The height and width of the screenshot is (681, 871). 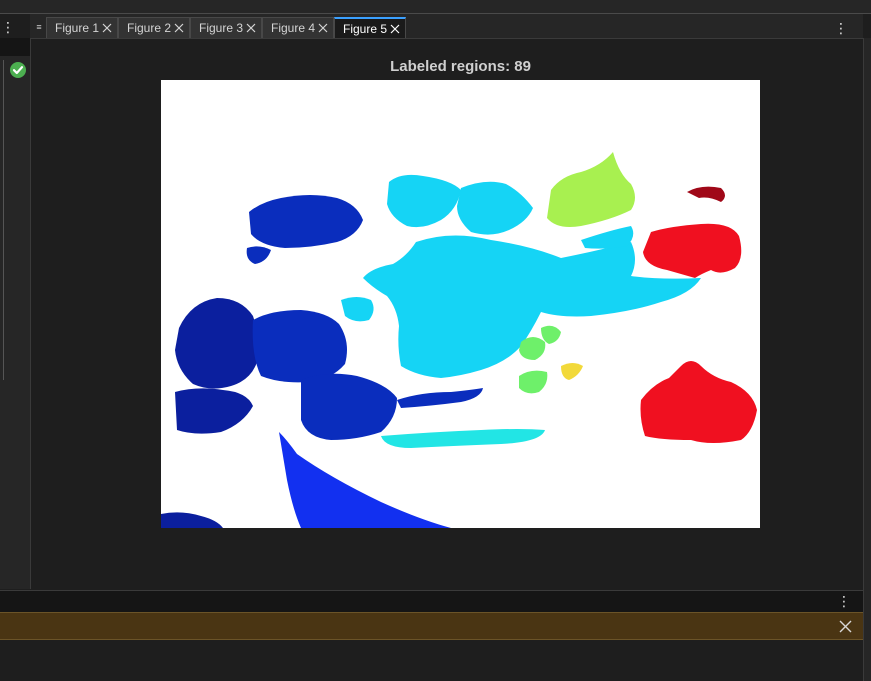 I want to click on left-sidebar-header, so click(x=15, y=47).